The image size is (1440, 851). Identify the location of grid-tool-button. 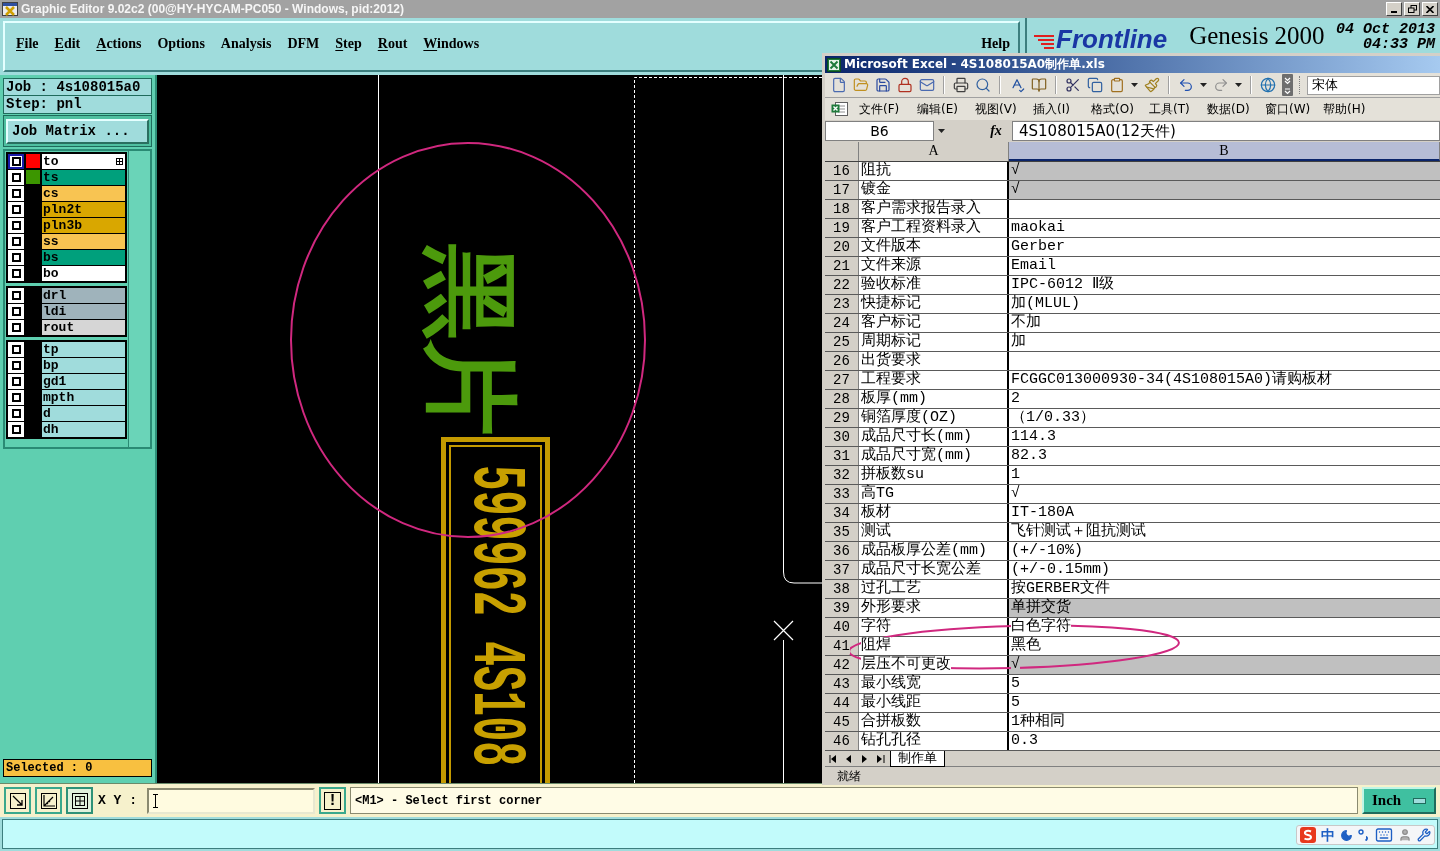
(79, 800).